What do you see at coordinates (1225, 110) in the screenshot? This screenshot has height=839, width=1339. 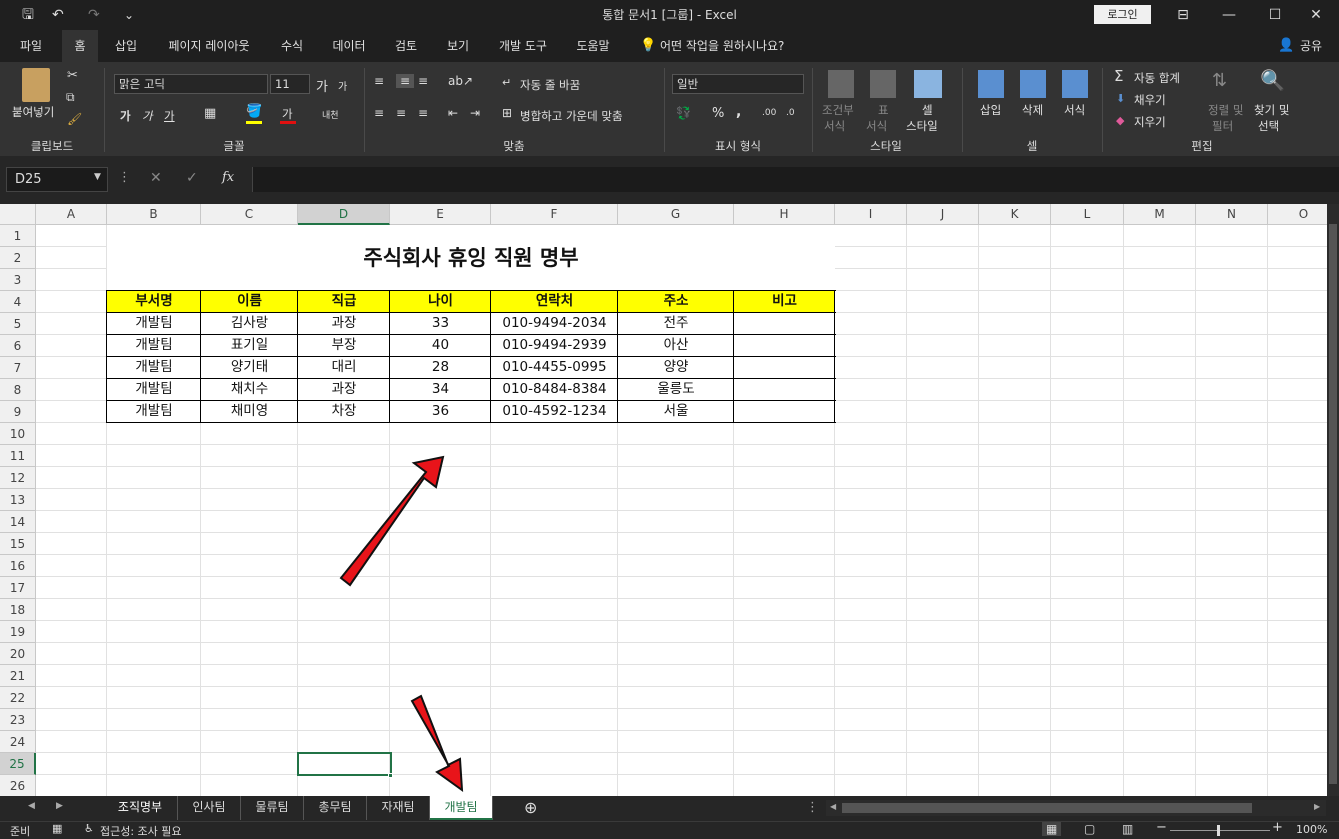 I see `sort-filter-label1: 정렬 및` at bounding box center [1225, 110].